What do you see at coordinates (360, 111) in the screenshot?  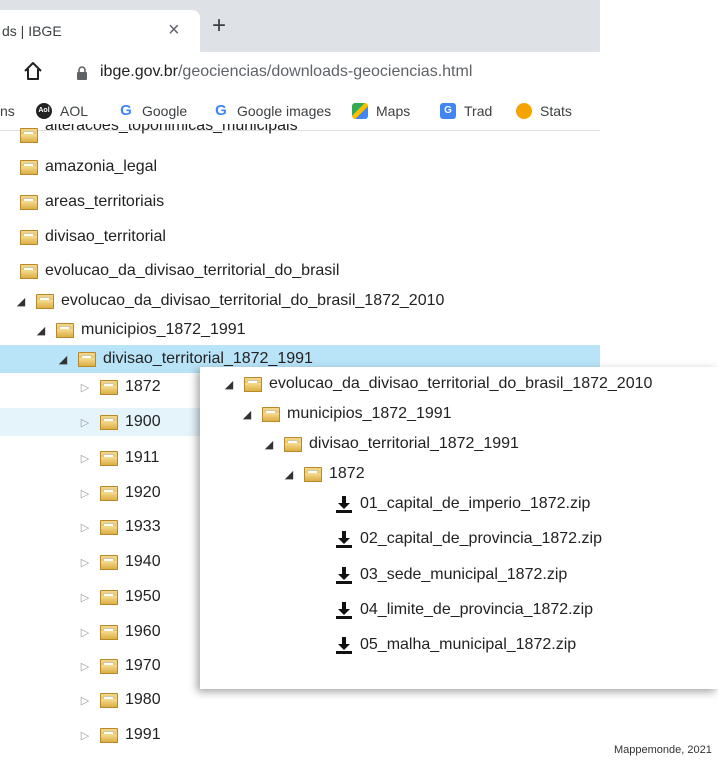 I see `maps-icon` at bounding box center [360, 111].